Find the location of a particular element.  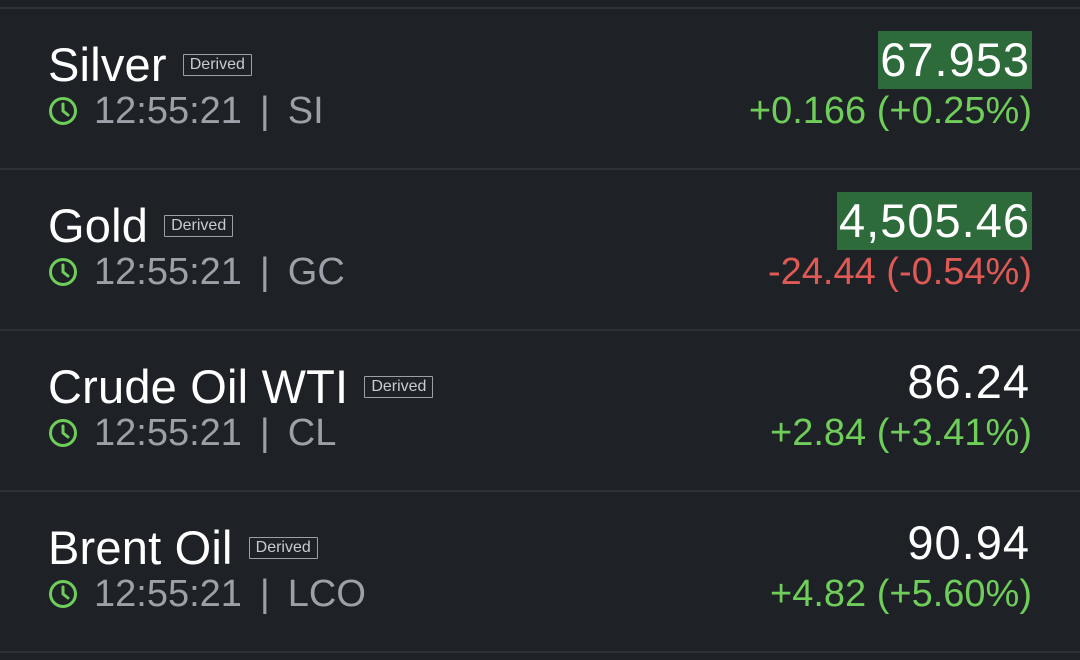

price-change: +4.82 (+5.60%) is located at coordinates (901, 594).